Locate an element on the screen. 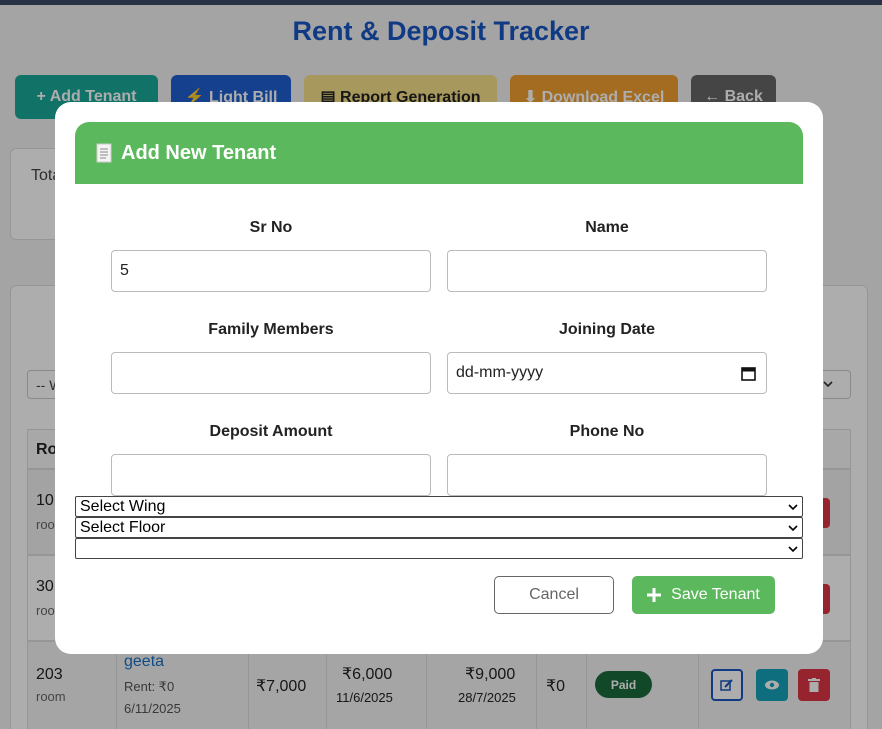 Image resolution: width=882 pixels, height=729 pixels. modal-header: Add New Tenant is located at coordinates (439, 153).